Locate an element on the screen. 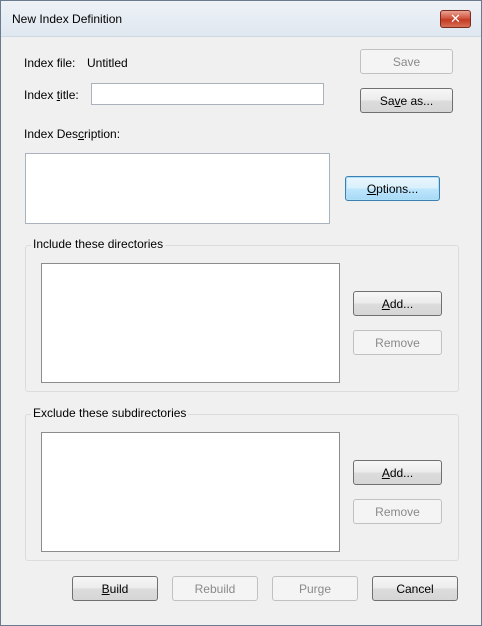  save-button: Save is located at coordinates (406, 61).